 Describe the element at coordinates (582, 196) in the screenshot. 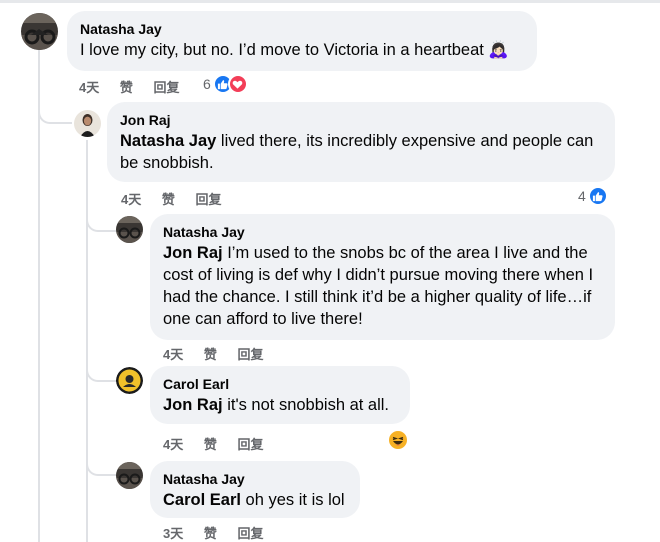

I see `reaction-count: 4` at that location.